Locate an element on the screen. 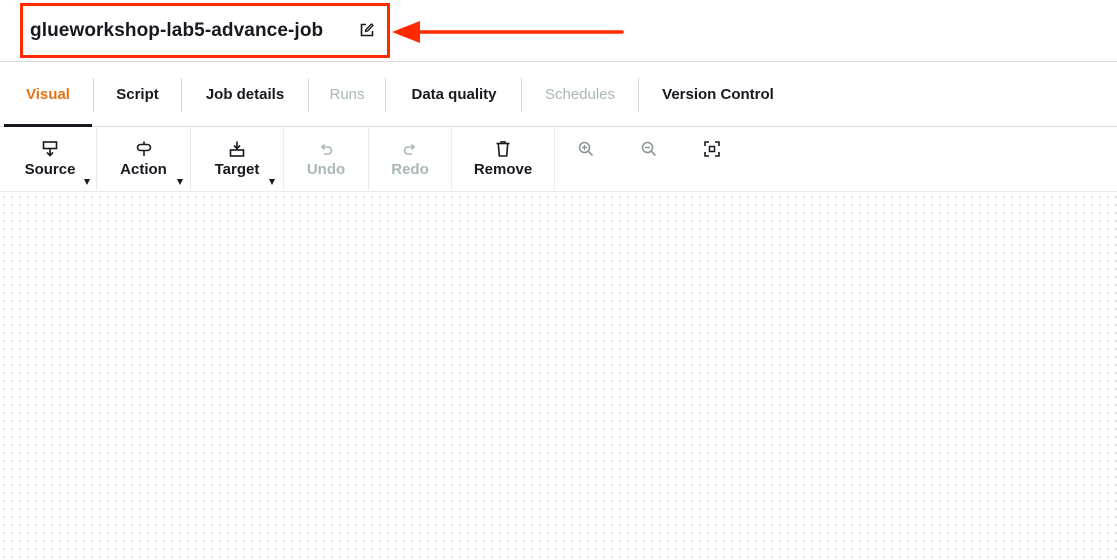  job-title-highlight-box: glueworkshop-lab5-advance-job is located at coordinates (205, 30).